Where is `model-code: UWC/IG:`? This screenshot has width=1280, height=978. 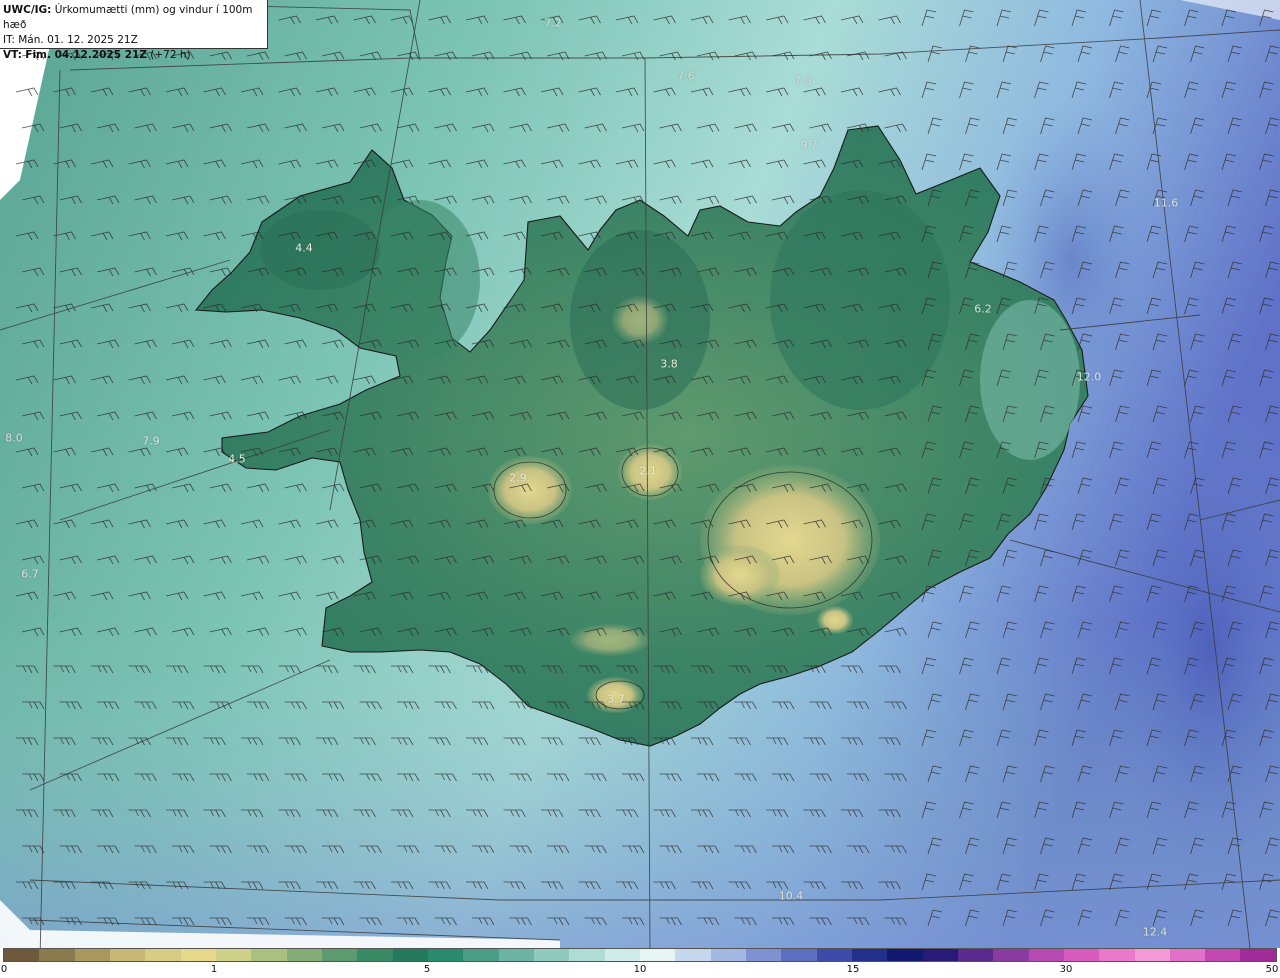
model-code: UWC/IG: is located at coordinates (27, 10).